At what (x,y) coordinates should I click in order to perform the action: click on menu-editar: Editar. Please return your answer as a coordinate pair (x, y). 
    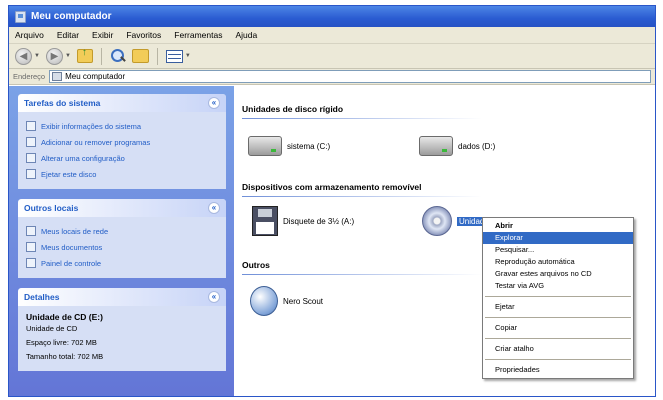
    Looking at the image, I should click on (68, 35).